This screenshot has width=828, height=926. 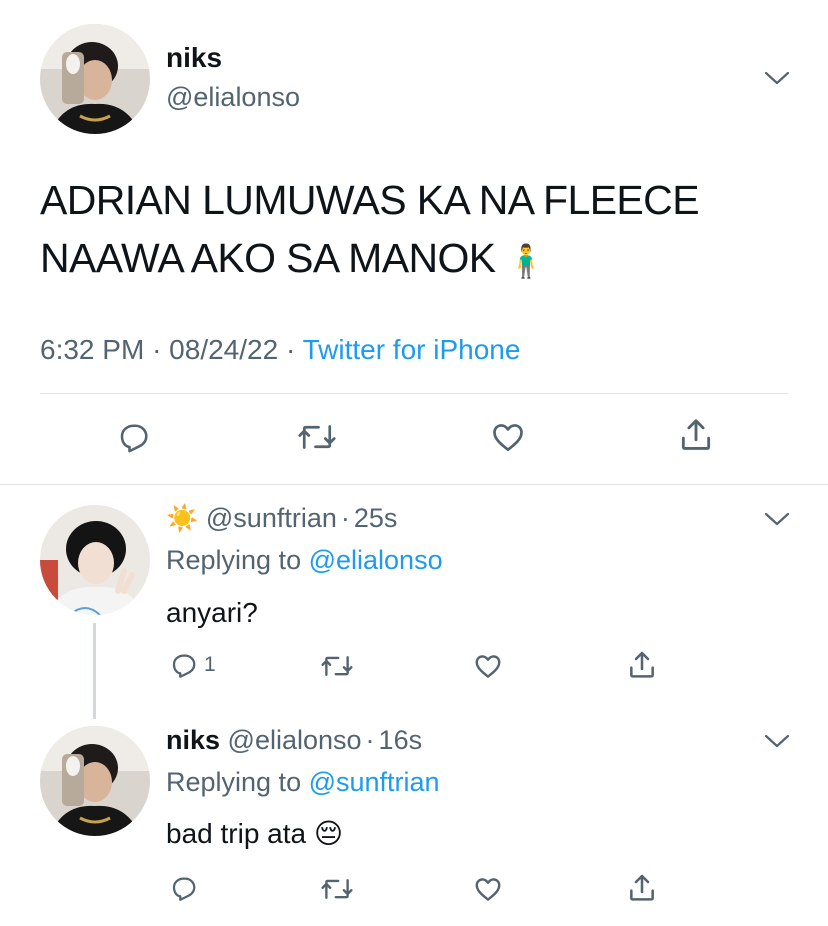 I want to click on thread-line, so click(x=94, y=671).